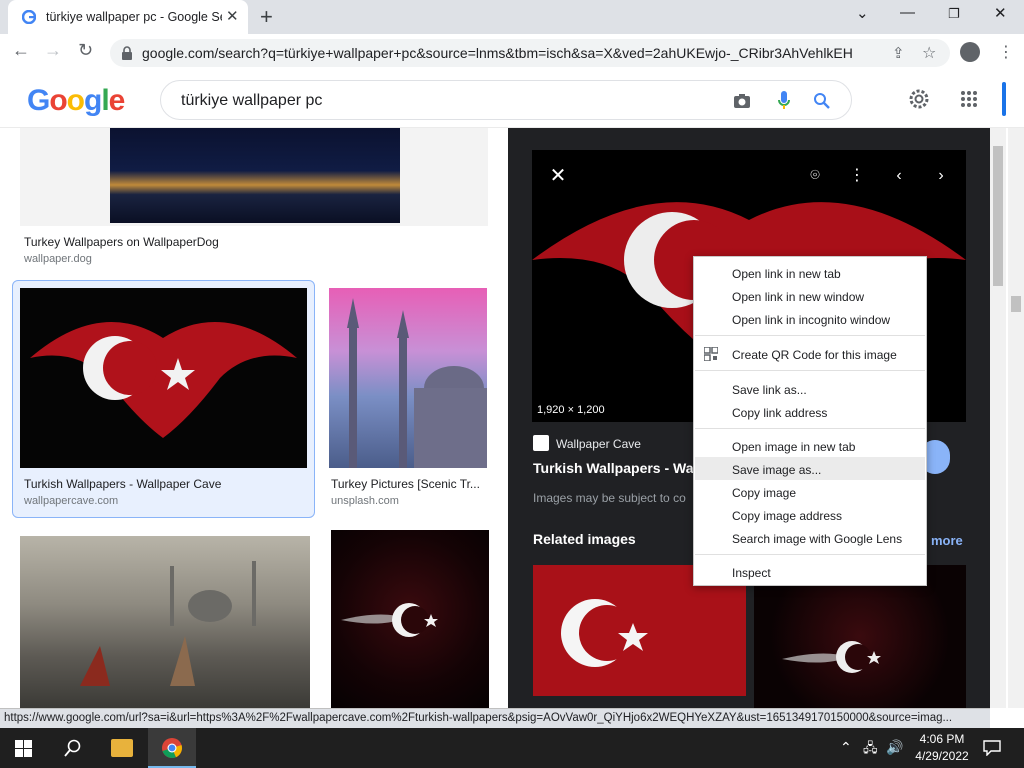 The image size is (1024, 768). Describe the element at coordinates (947, 540) in the screenshot. I see `more-link: more` at that location.